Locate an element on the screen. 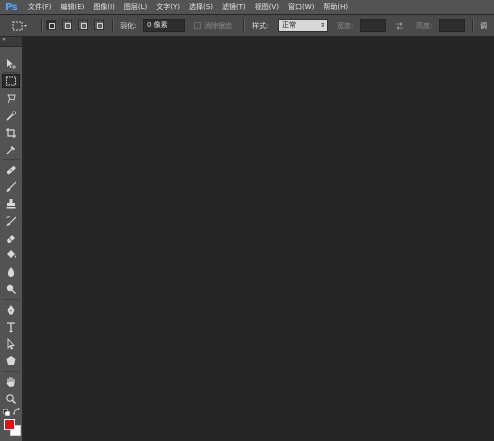 The width and height of the screenshot is (494, 441). move-tool-icon is located at coordinates (11, 64).